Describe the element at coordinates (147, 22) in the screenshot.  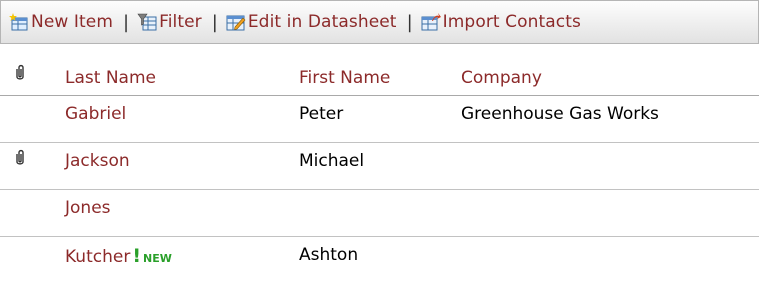
I see `filter-icon` at that location.